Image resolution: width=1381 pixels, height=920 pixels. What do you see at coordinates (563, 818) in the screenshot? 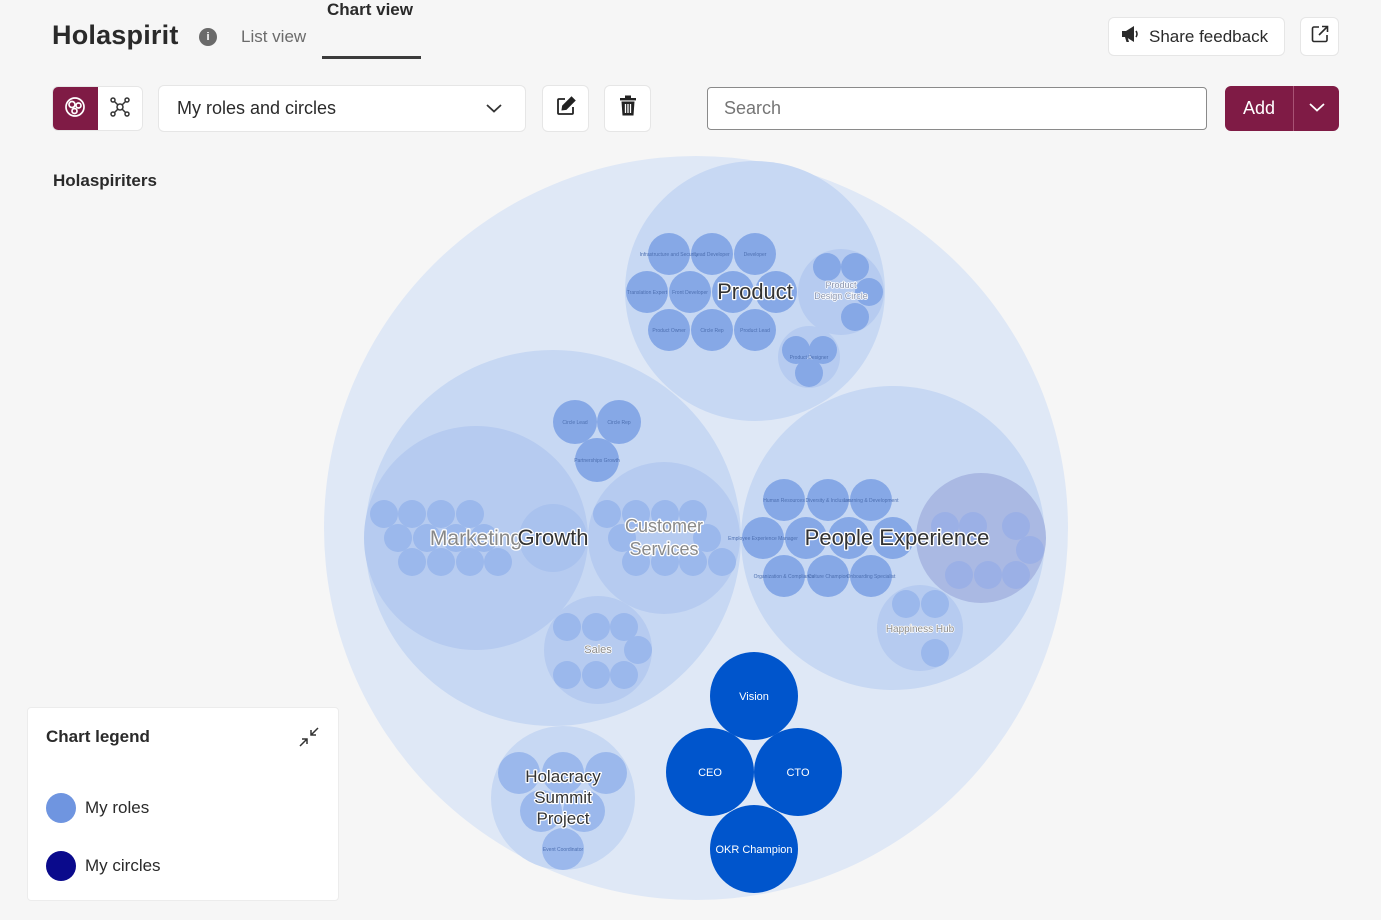
I see `circle-holacracy-summit-label-line: Project` at bounding box center [563, 818].